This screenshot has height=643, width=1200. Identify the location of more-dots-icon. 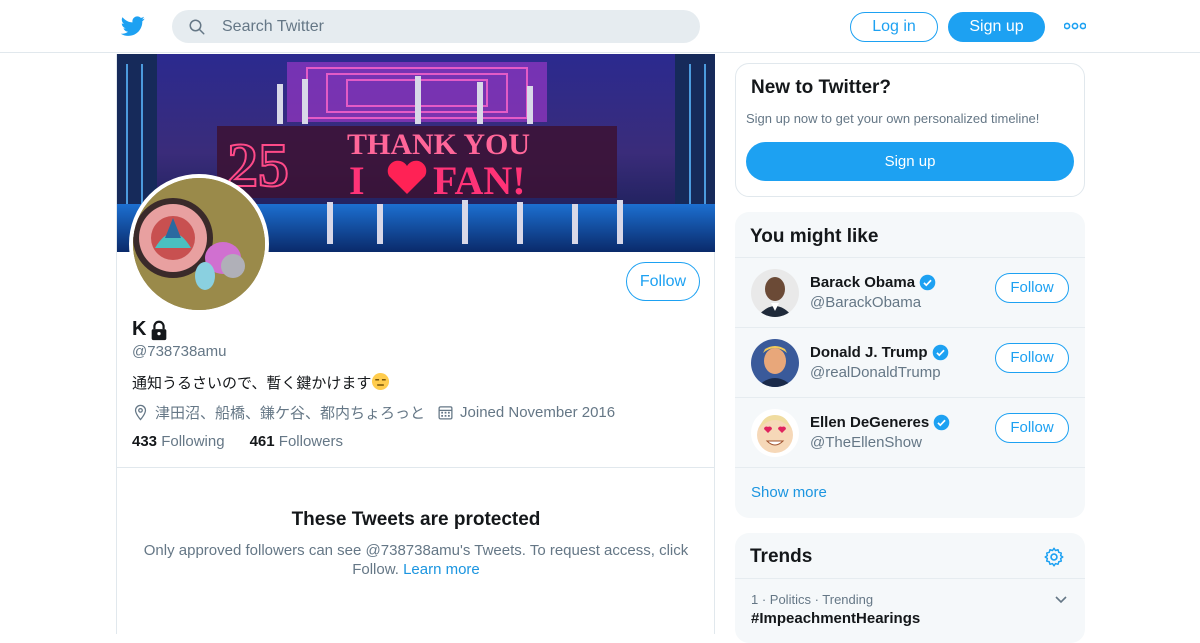
(1075, 26).